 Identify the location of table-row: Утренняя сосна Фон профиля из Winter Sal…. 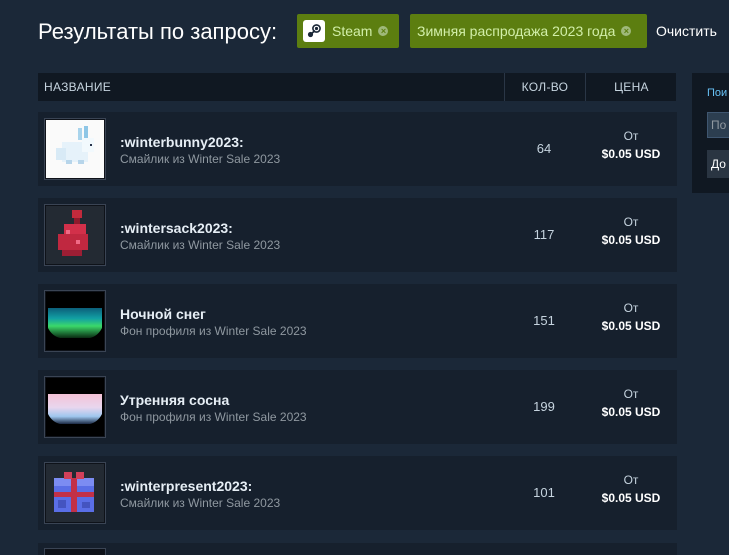
(357, 407).